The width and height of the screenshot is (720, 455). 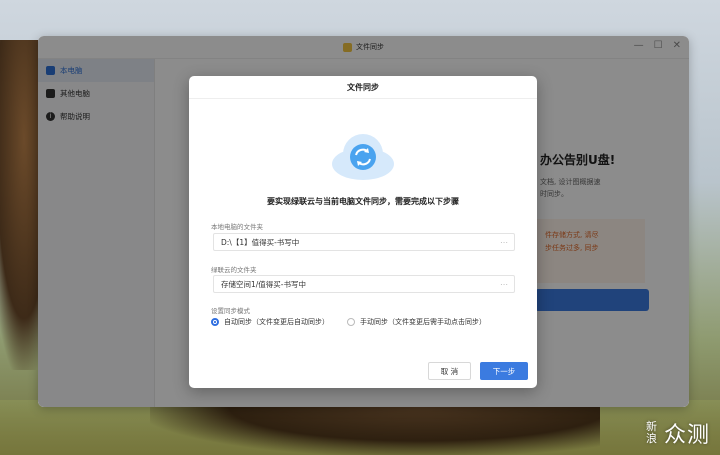 What do you see at coordinates (449, 371) in the screenshot?
I see `cancel-button: 取 消` at bounding box center [449, 371].